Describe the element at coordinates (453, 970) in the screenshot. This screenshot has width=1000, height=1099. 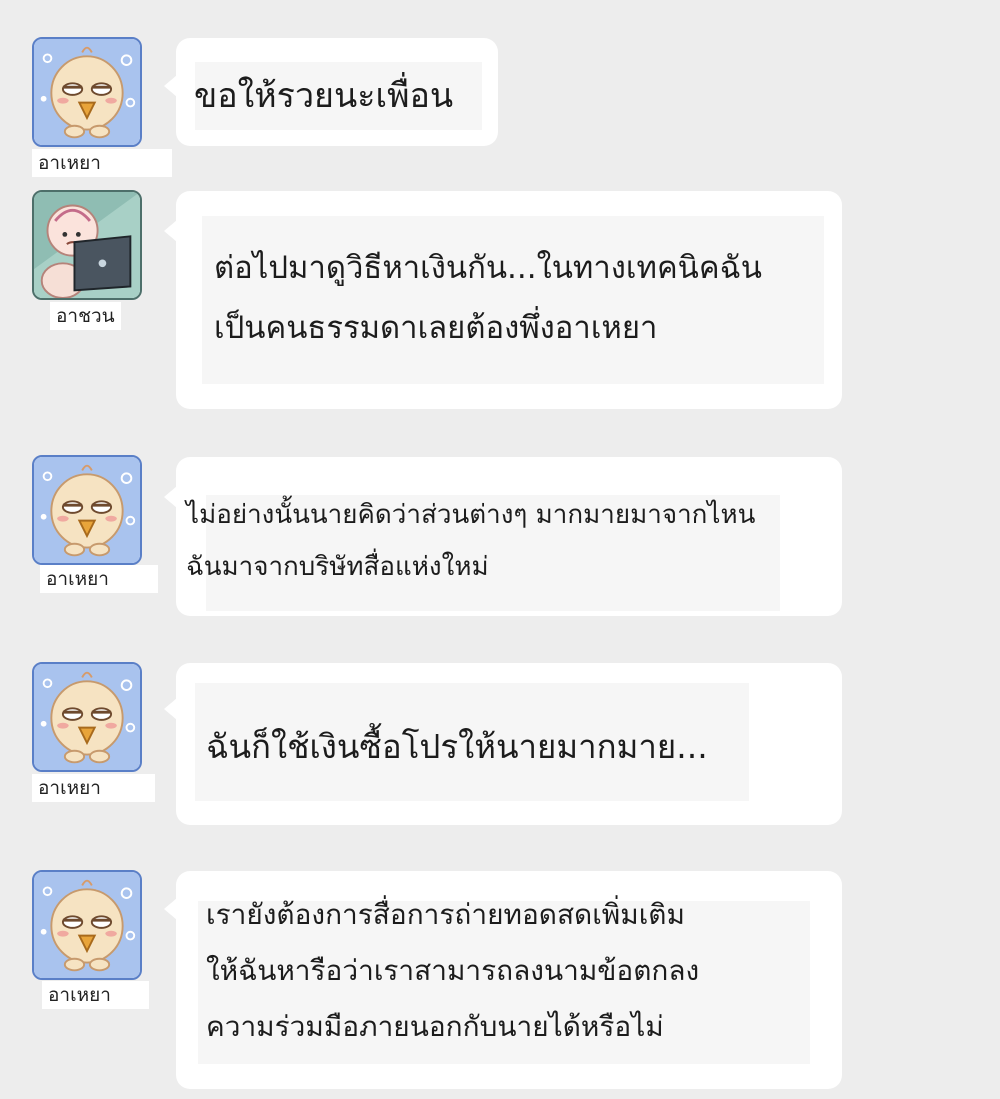
I see `message-text: ให้ฉันหารือว่าเราสามารถลงนามข้อตกลง` at that location.